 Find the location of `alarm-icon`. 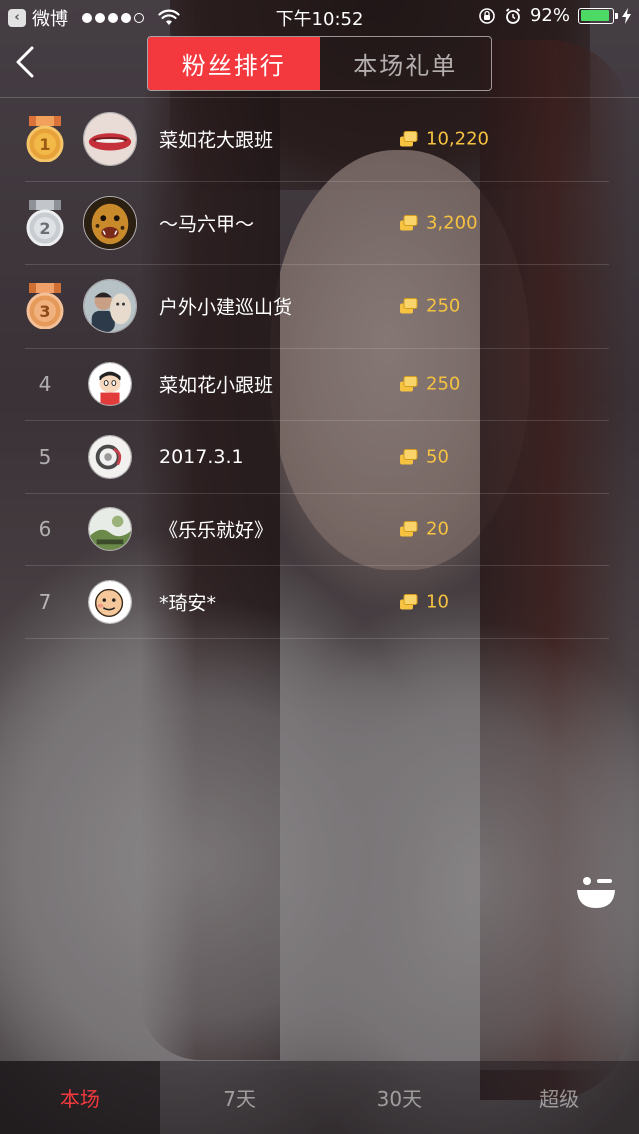

alarm-icon is located at coordinates (513, 15).